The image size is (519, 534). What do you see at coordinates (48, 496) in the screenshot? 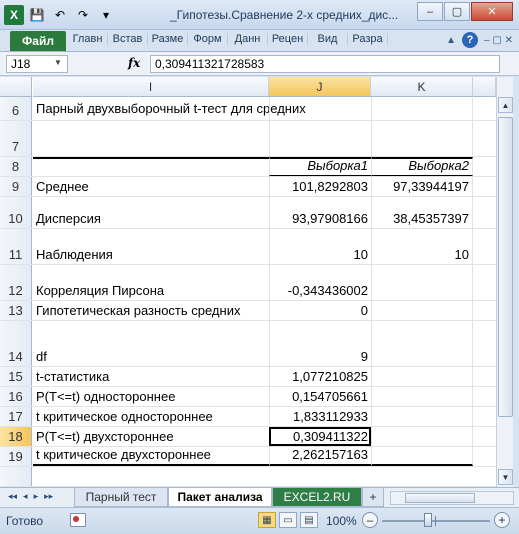
I see `last-sheet-icon: ▸▸` at bounding box center [48, 496].